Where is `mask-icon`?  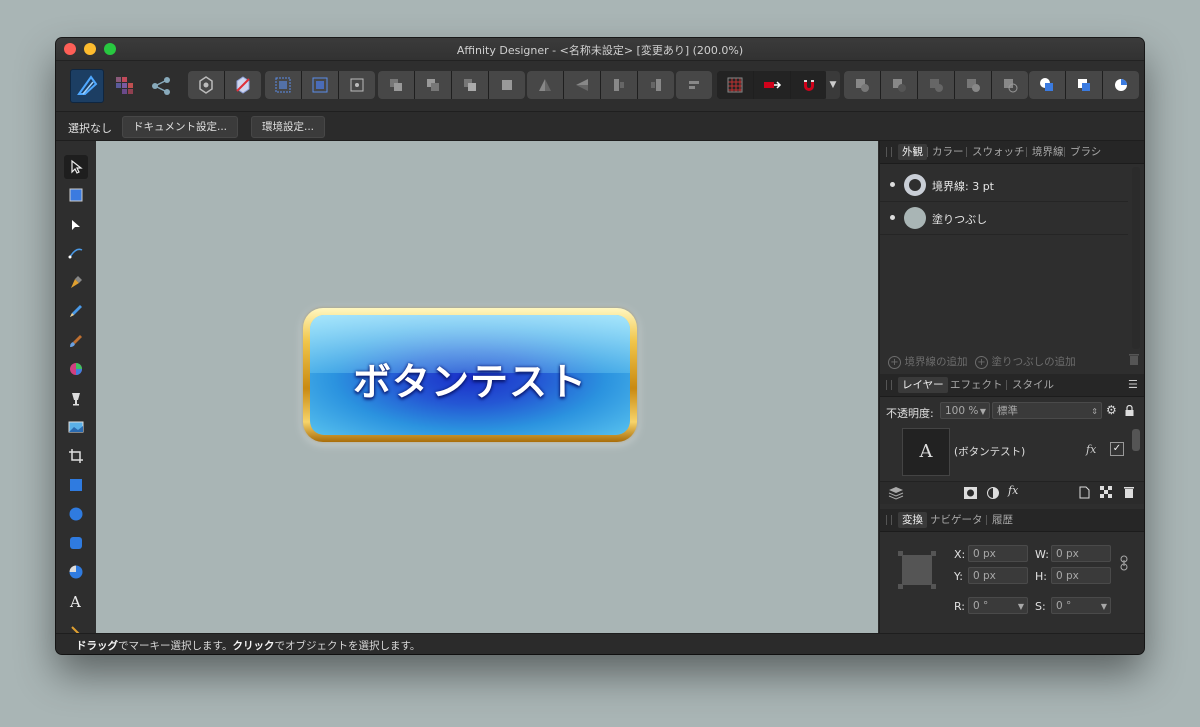 mask-icon is located at coordinates (970, 494).